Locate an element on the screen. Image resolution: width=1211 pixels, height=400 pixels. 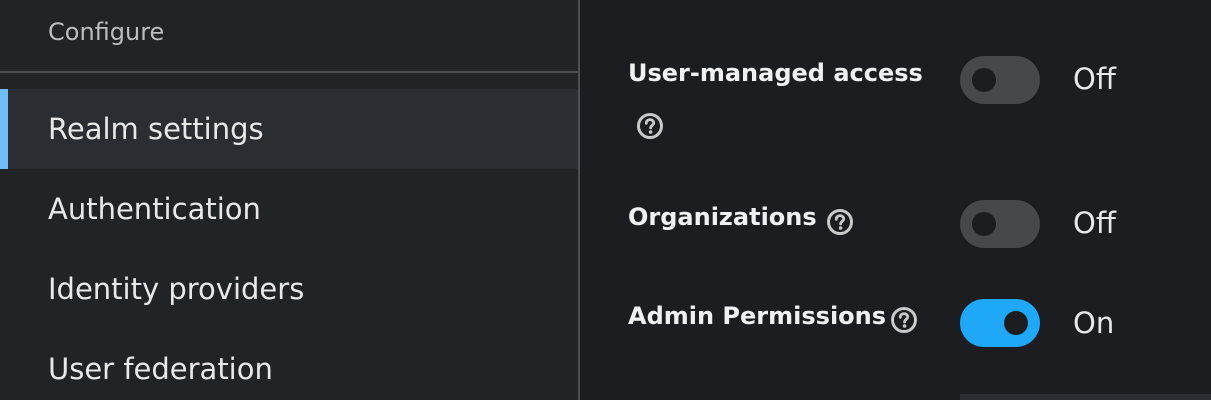
admin-permissions-label: Admin Permissions is located at coordinates (757, 316).